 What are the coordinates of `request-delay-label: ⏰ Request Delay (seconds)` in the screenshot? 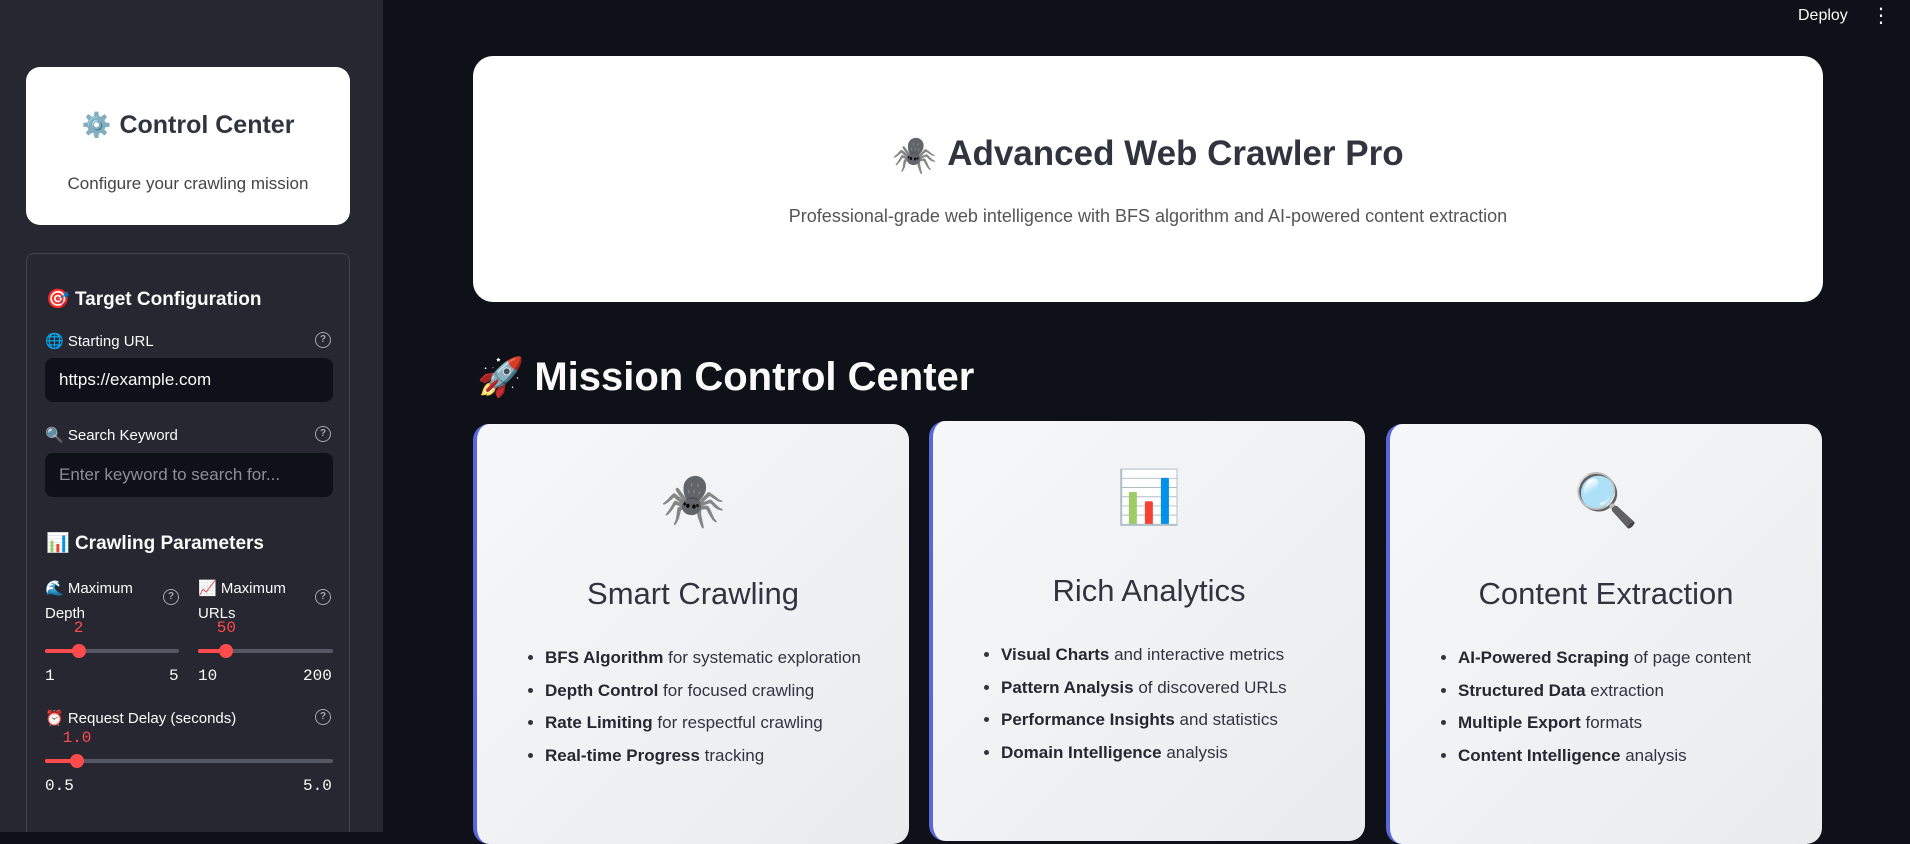 It's located at (141, 718).